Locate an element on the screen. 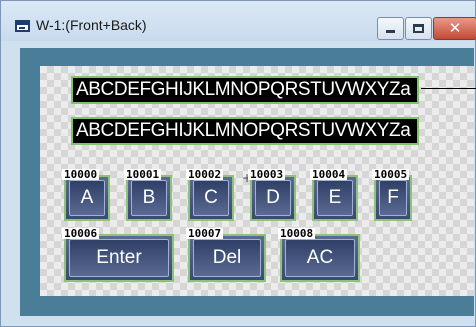 This screenshot has width=476, height=327. key-button-a: A is located at coordinates (87, 198).